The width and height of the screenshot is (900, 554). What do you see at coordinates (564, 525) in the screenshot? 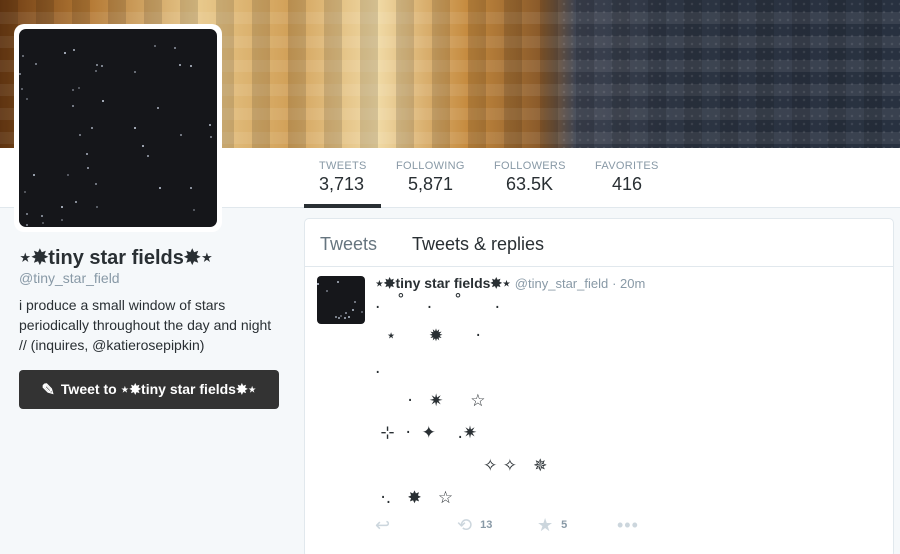
I see `favorite-count: 5` at bounding box center [564, 525].